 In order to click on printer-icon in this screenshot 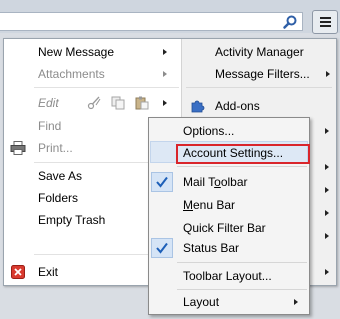, I will do `click(18, 148)`.